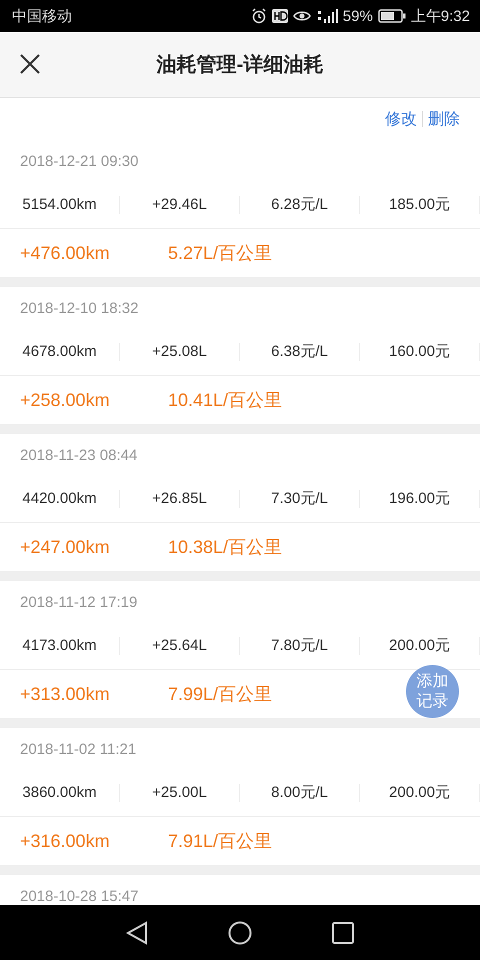 Image resolution: width=480 pixels, height=960 pixels. I want to click on action-link: 删除, so click(444, 119).